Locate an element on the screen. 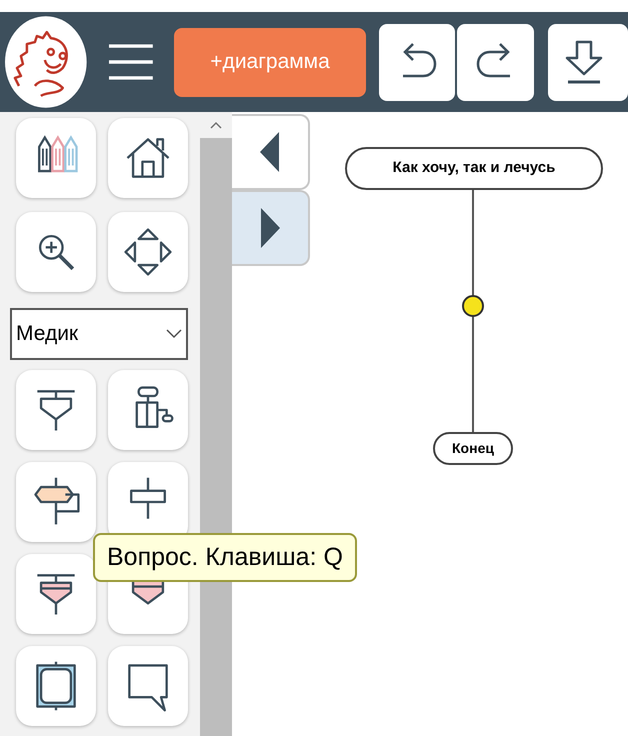 The image size is (628, 736). download-button is located at coordinates (588, 62).